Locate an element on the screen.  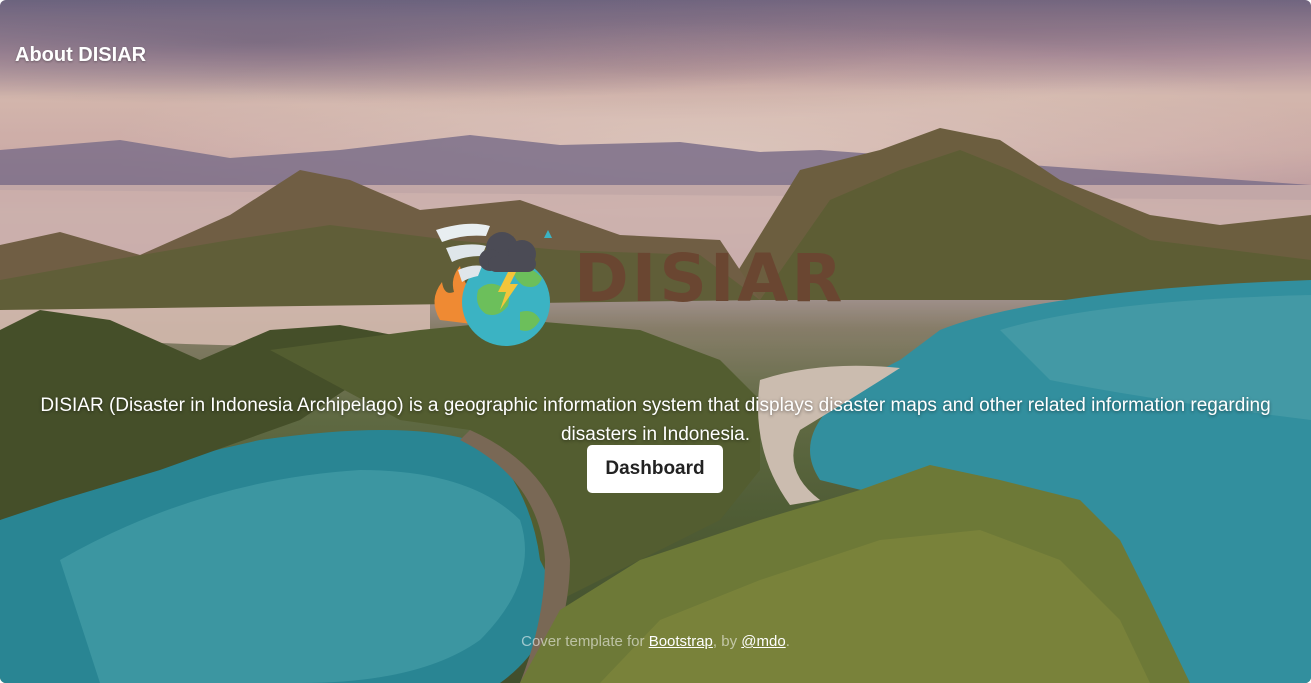
dashboard-button: Dashboard is located at coordinates (655, 469).